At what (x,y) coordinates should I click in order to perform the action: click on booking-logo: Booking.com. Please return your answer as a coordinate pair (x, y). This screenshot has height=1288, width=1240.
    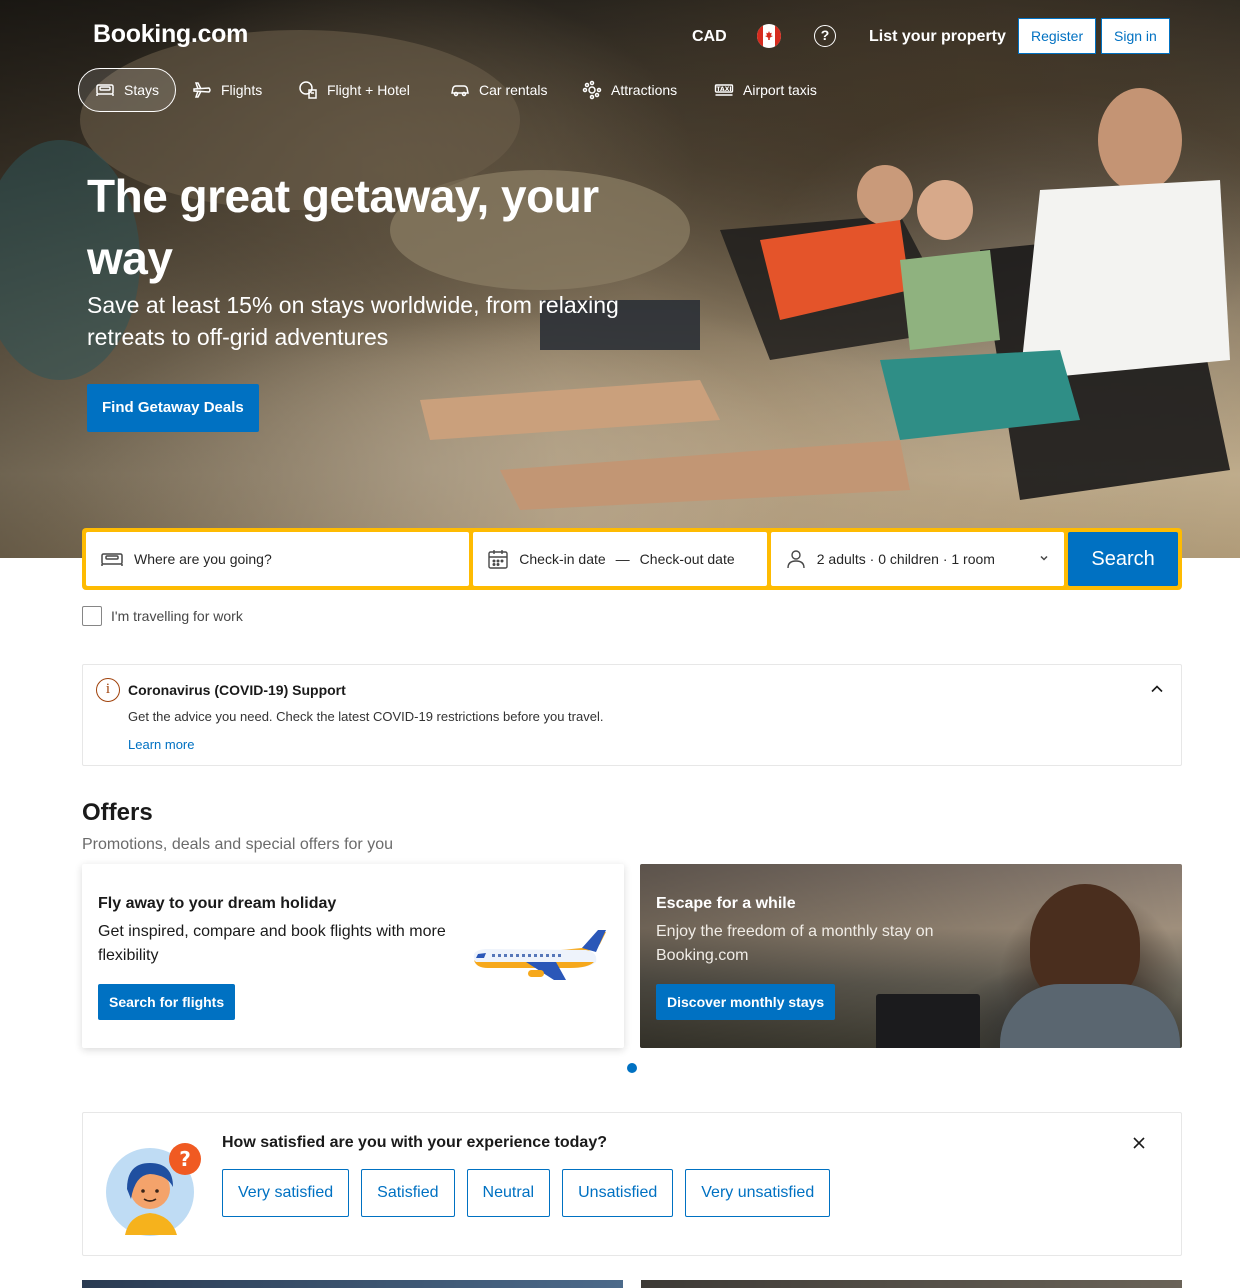
    Looking at the image, I should click on (170, 34).